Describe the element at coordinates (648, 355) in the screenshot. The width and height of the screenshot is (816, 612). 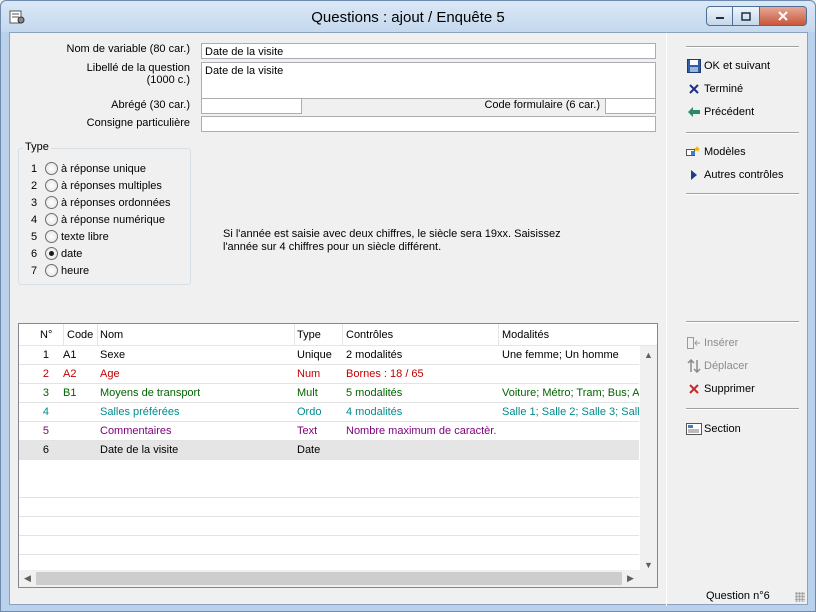
I see `scroll-up-icon: ▲` at that location.